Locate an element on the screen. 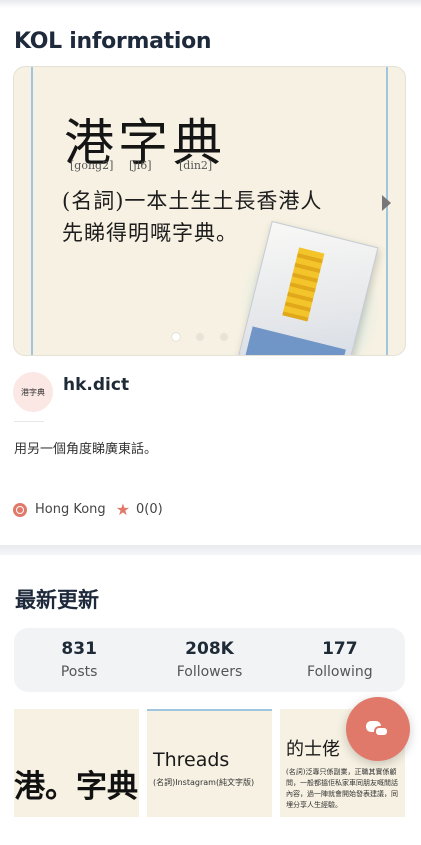  stat-posts-label: Posts is located at coordinates (79, 672).